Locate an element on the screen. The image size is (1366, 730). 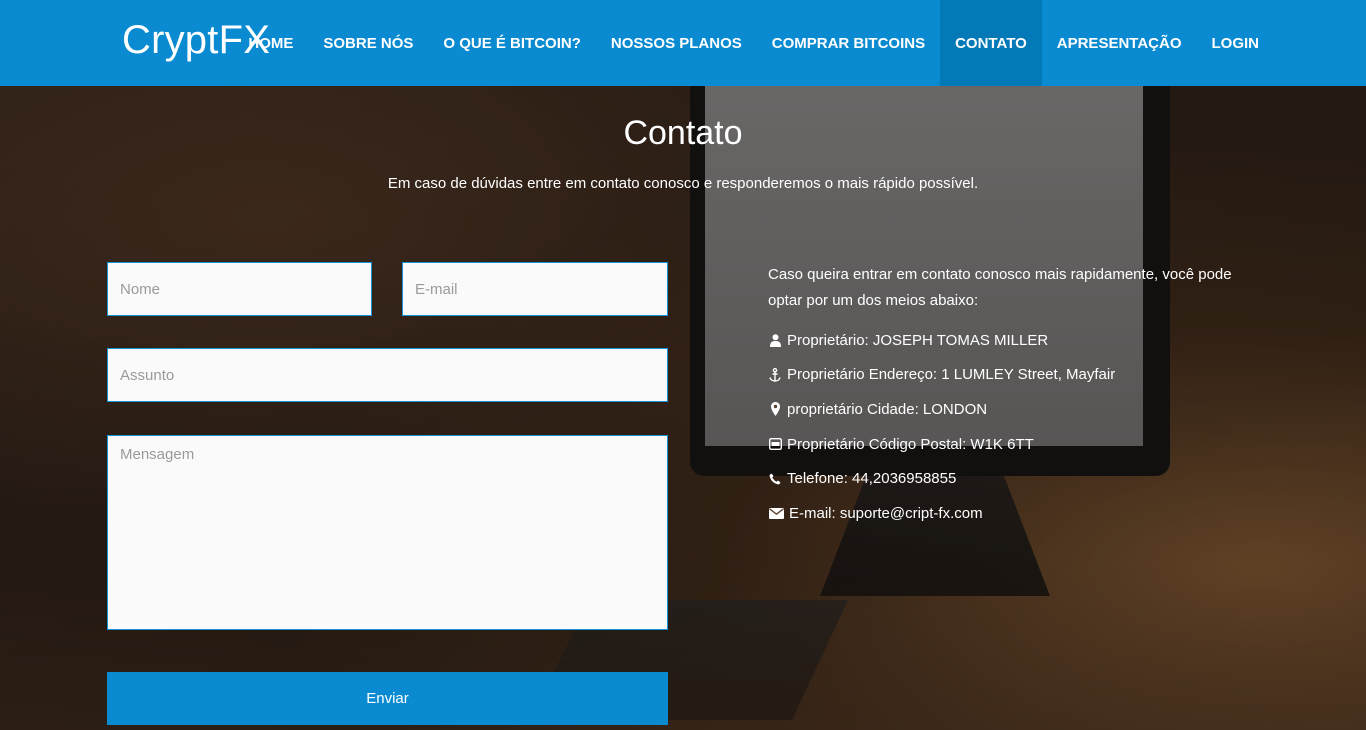
info-row-text: Telefone: 44,2036958855 is located at coordinates (872, 479).